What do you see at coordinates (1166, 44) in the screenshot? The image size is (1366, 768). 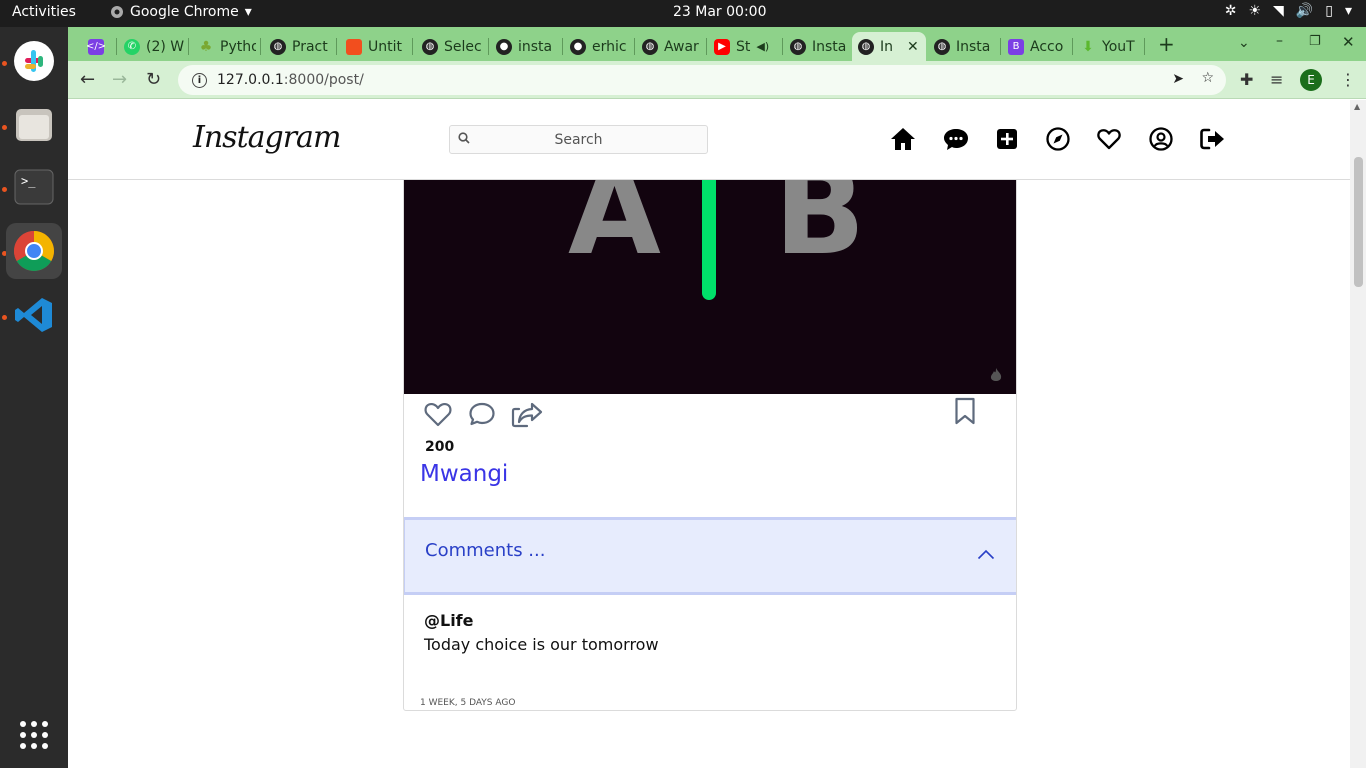 I see `new-tab-button: +` at bounding box center [1166, 44].